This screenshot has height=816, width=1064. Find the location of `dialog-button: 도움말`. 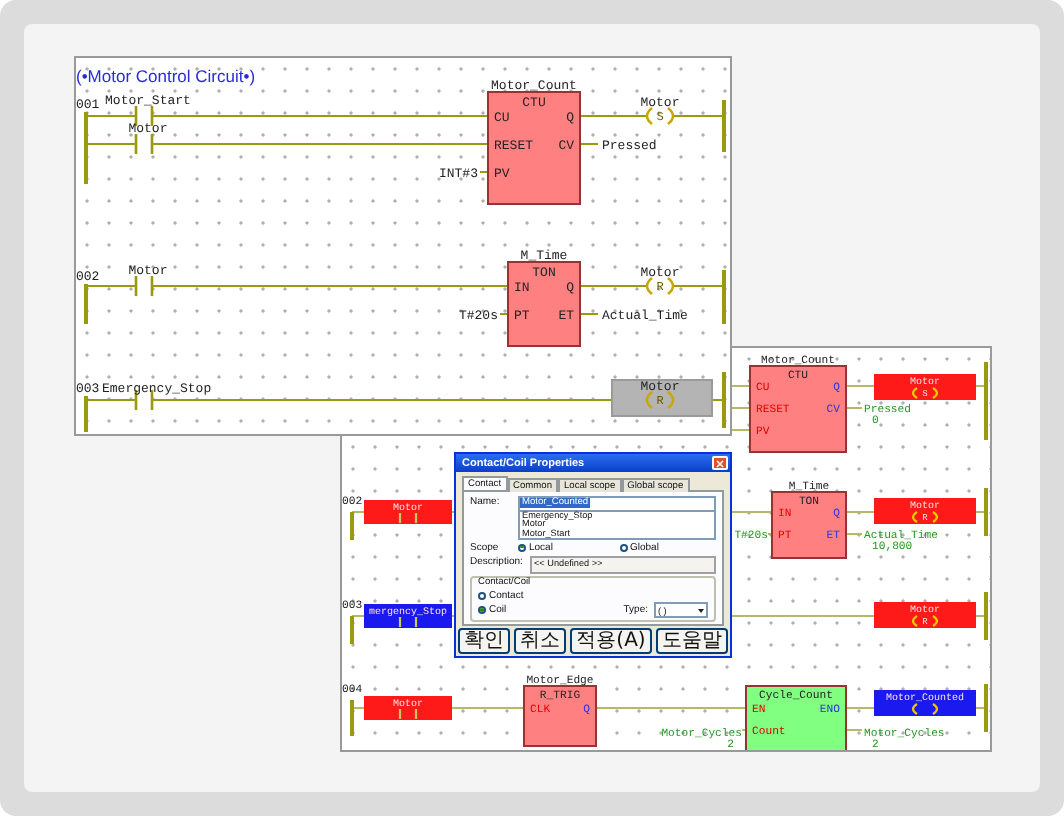

dialog-button: 도움말 is located at coordinates (691, 641).